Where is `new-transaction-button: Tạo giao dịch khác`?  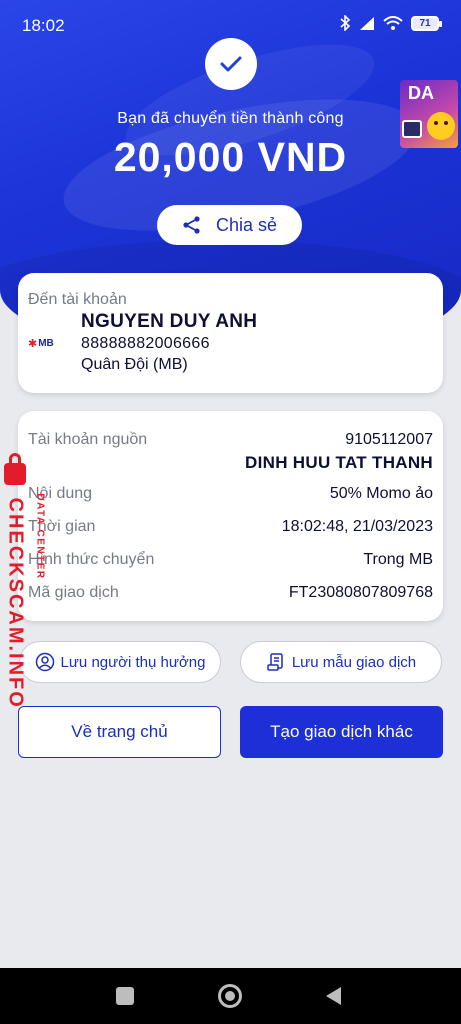
new-transaction-button: Tạo giao dịch khác is located at coordinates (341, 732).